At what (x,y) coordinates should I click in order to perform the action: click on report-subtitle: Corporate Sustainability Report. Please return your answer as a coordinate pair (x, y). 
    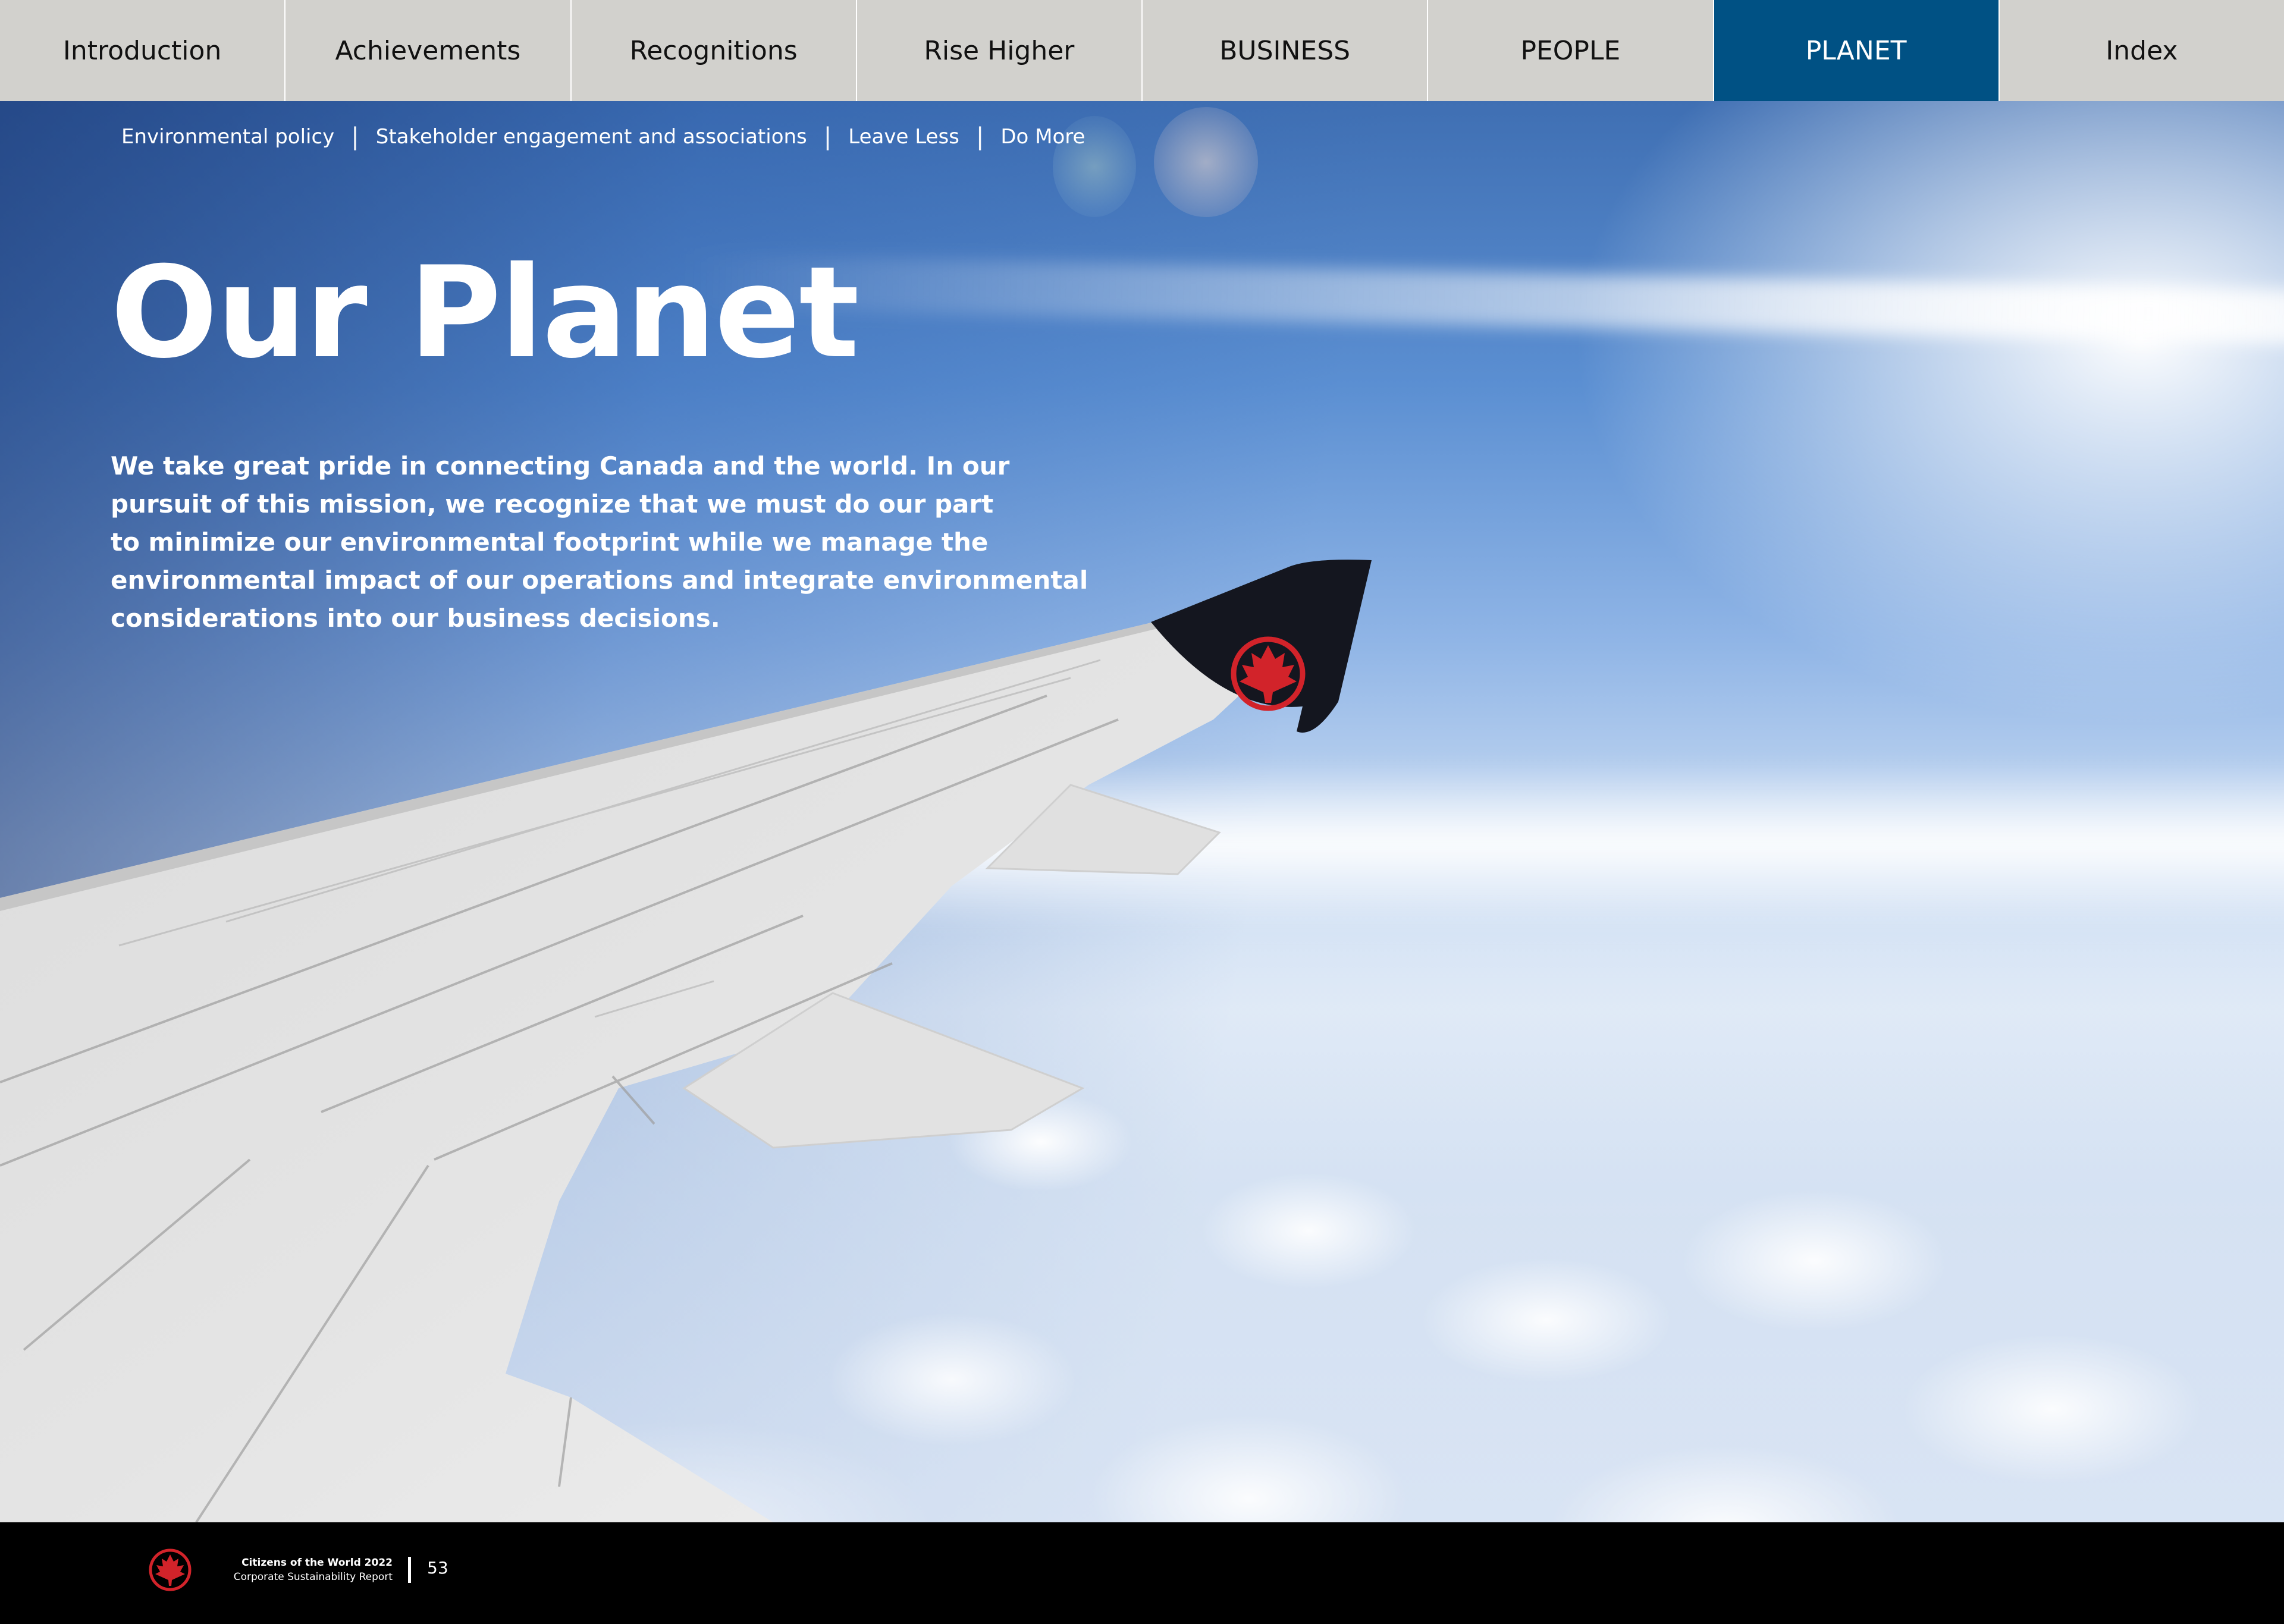
    Looking at the image, I should click on (313, 1577).